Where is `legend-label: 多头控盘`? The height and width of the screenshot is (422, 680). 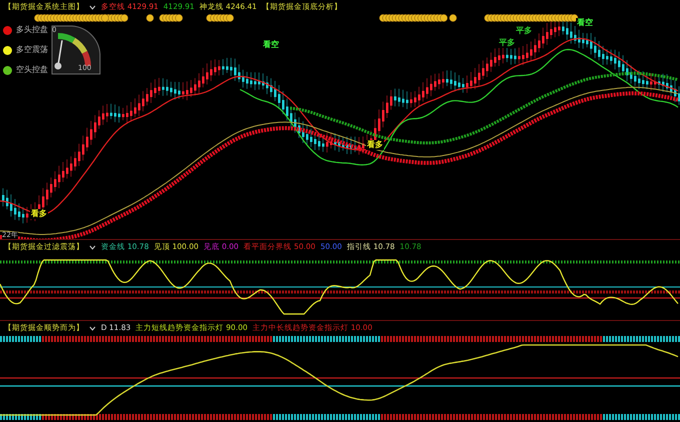
legend-label: 多头控盘 is located at coordinates (32, 30).